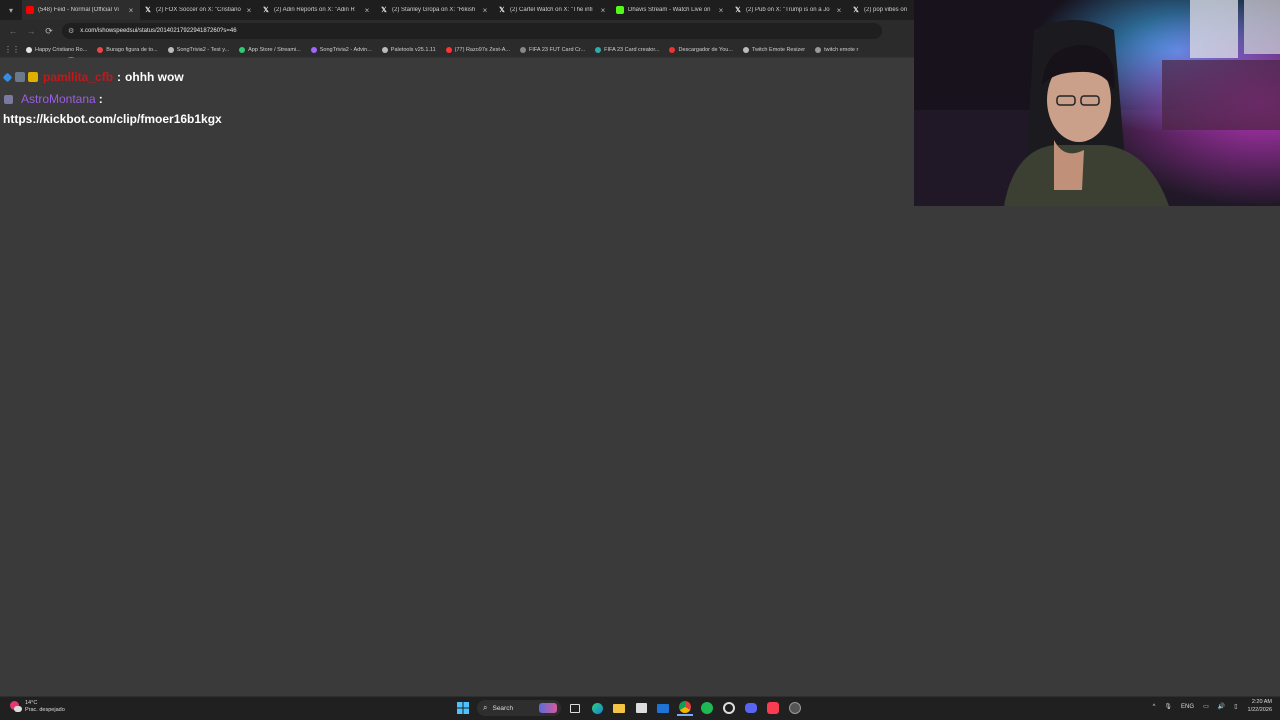 The image size is (1280, 720). Describe the element at coordinates (548, 708) in the screenshot. I see `search-highlight-icon` at that location.